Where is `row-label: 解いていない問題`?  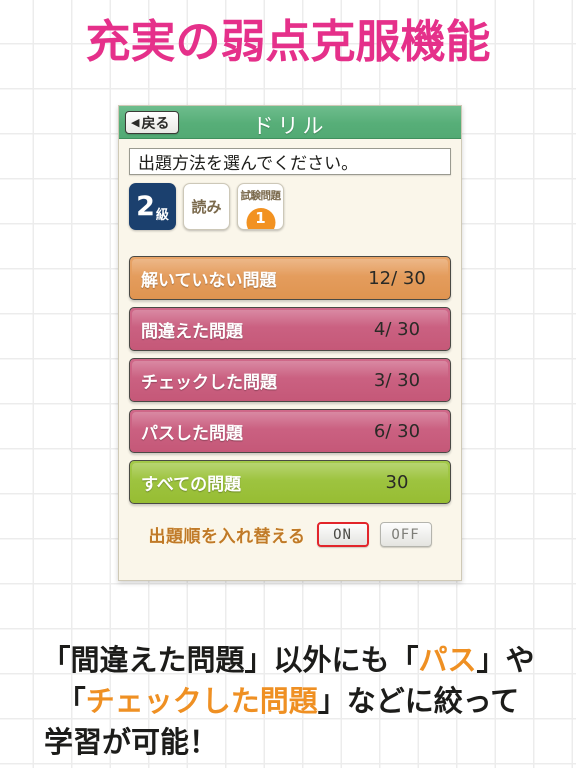 row-label: 解いていない問題 is located at coordinates (209, 280).